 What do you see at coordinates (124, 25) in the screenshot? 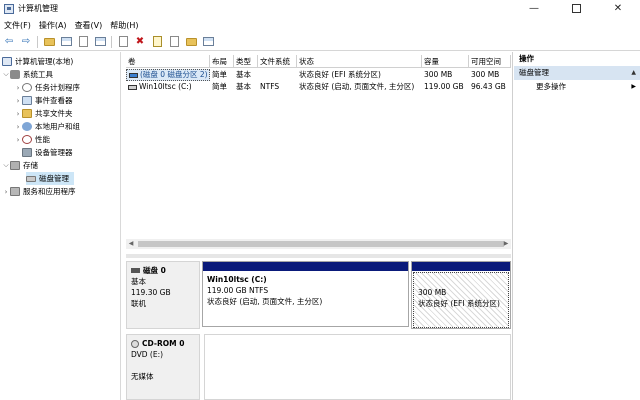
I see `menu-help: 帮助(H)` at bounding box center [124, 25].